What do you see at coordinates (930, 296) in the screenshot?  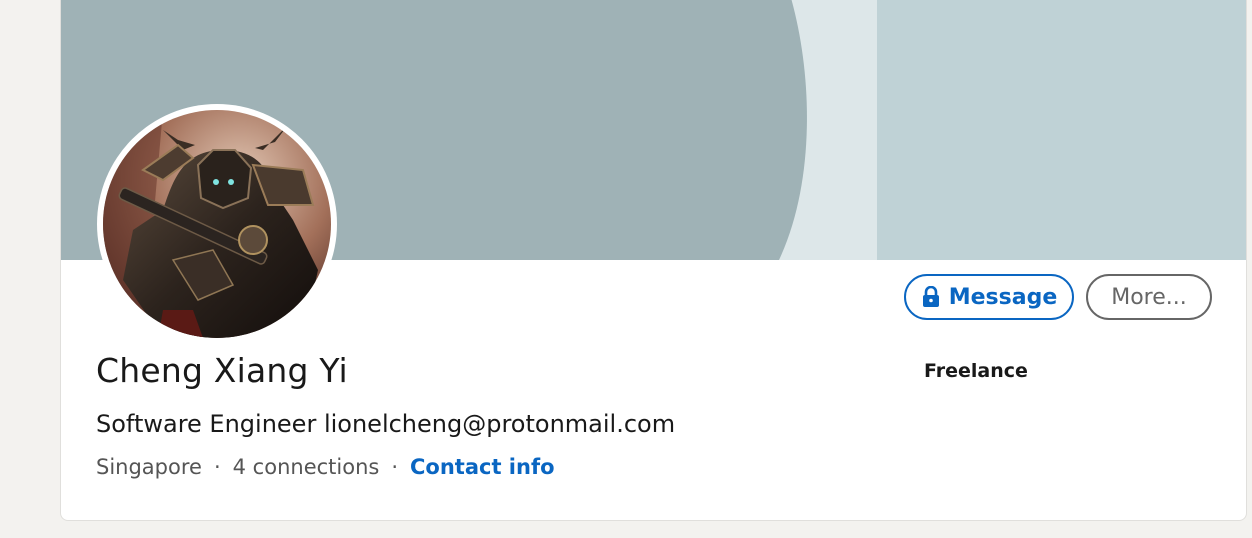 I see `lock-icon` at bounding box center [930, 296].